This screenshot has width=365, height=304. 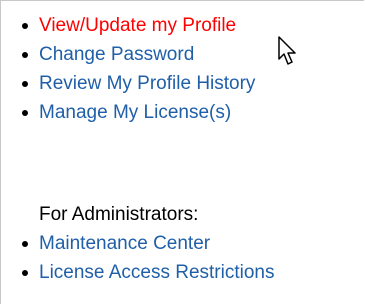 I want to click on menu-item-maintenance-center: Maintenance Center, so click(x=147, y=243).